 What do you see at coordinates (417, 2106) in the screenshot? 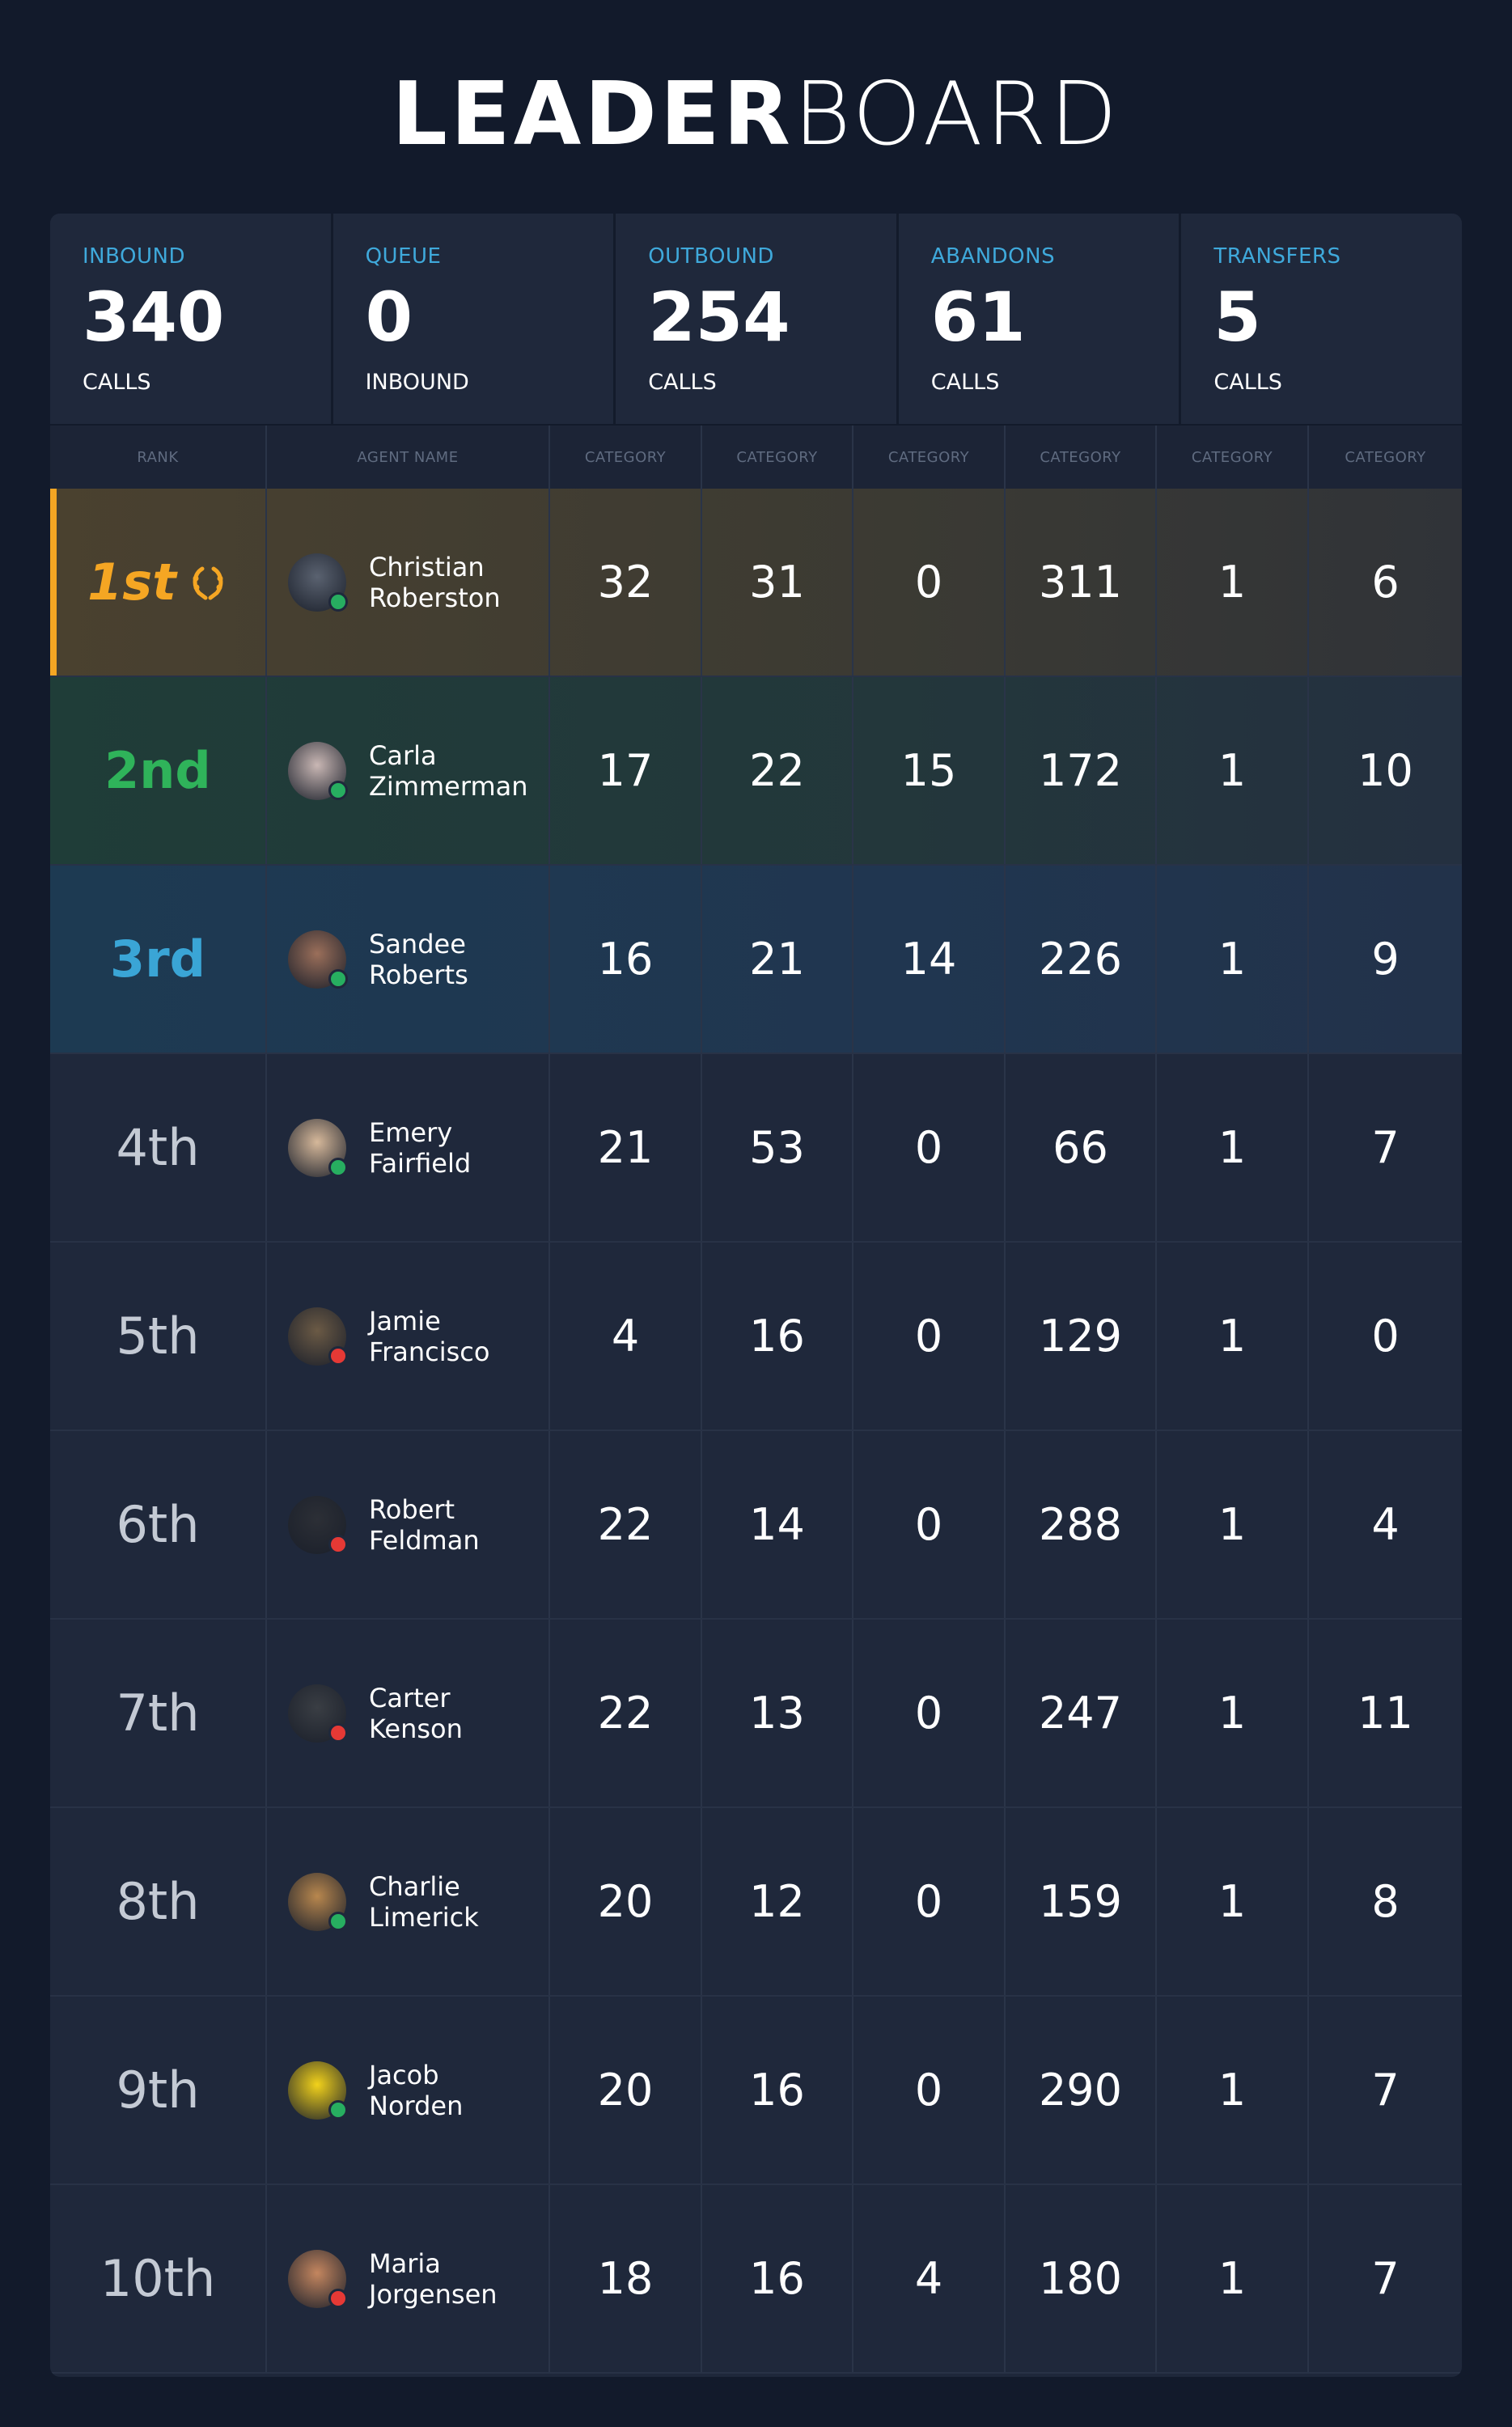
I see `agent-last-name: Norden` at bounding box center [417, 2106].